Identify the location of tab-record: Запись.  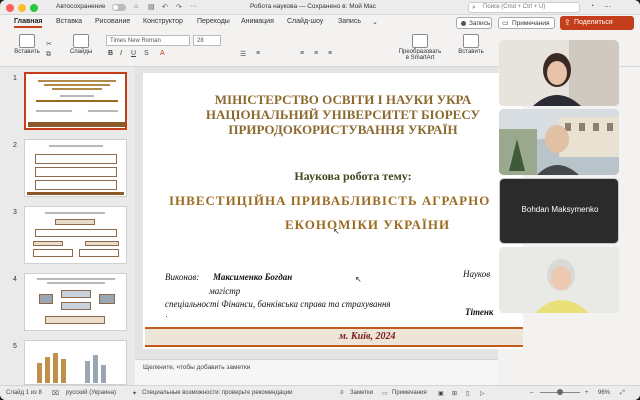
(349, 21).